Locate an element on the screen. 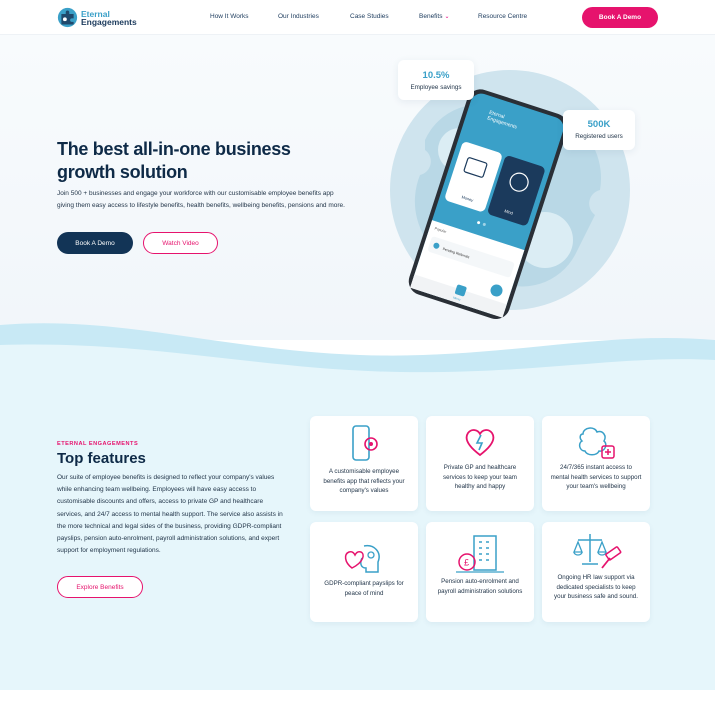 The height and width of the screenshot is (715, 715). stat-card-users: 500K Registered users is located at coordinates (599, 130).